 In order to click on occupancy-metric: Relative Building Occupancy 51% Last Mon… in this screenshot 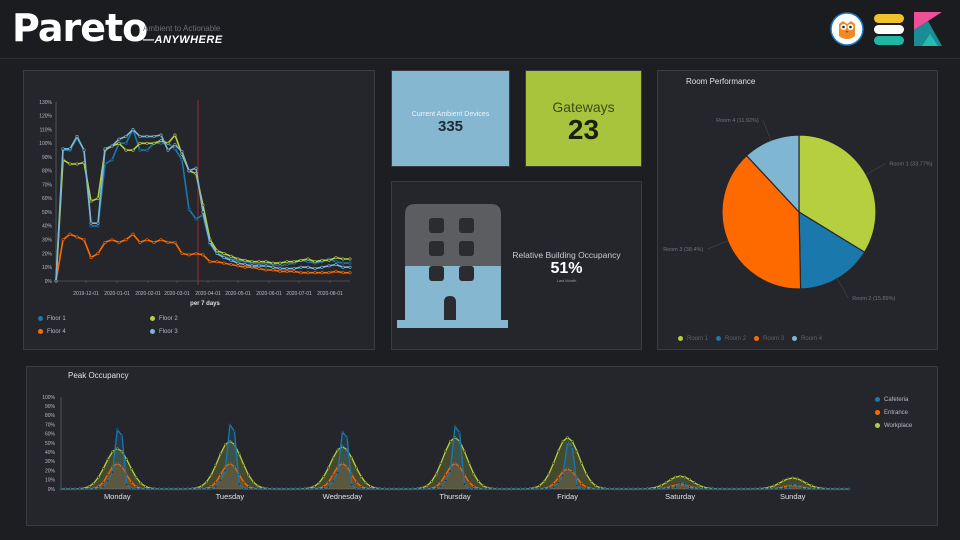, I will do `click(566, 266)`.